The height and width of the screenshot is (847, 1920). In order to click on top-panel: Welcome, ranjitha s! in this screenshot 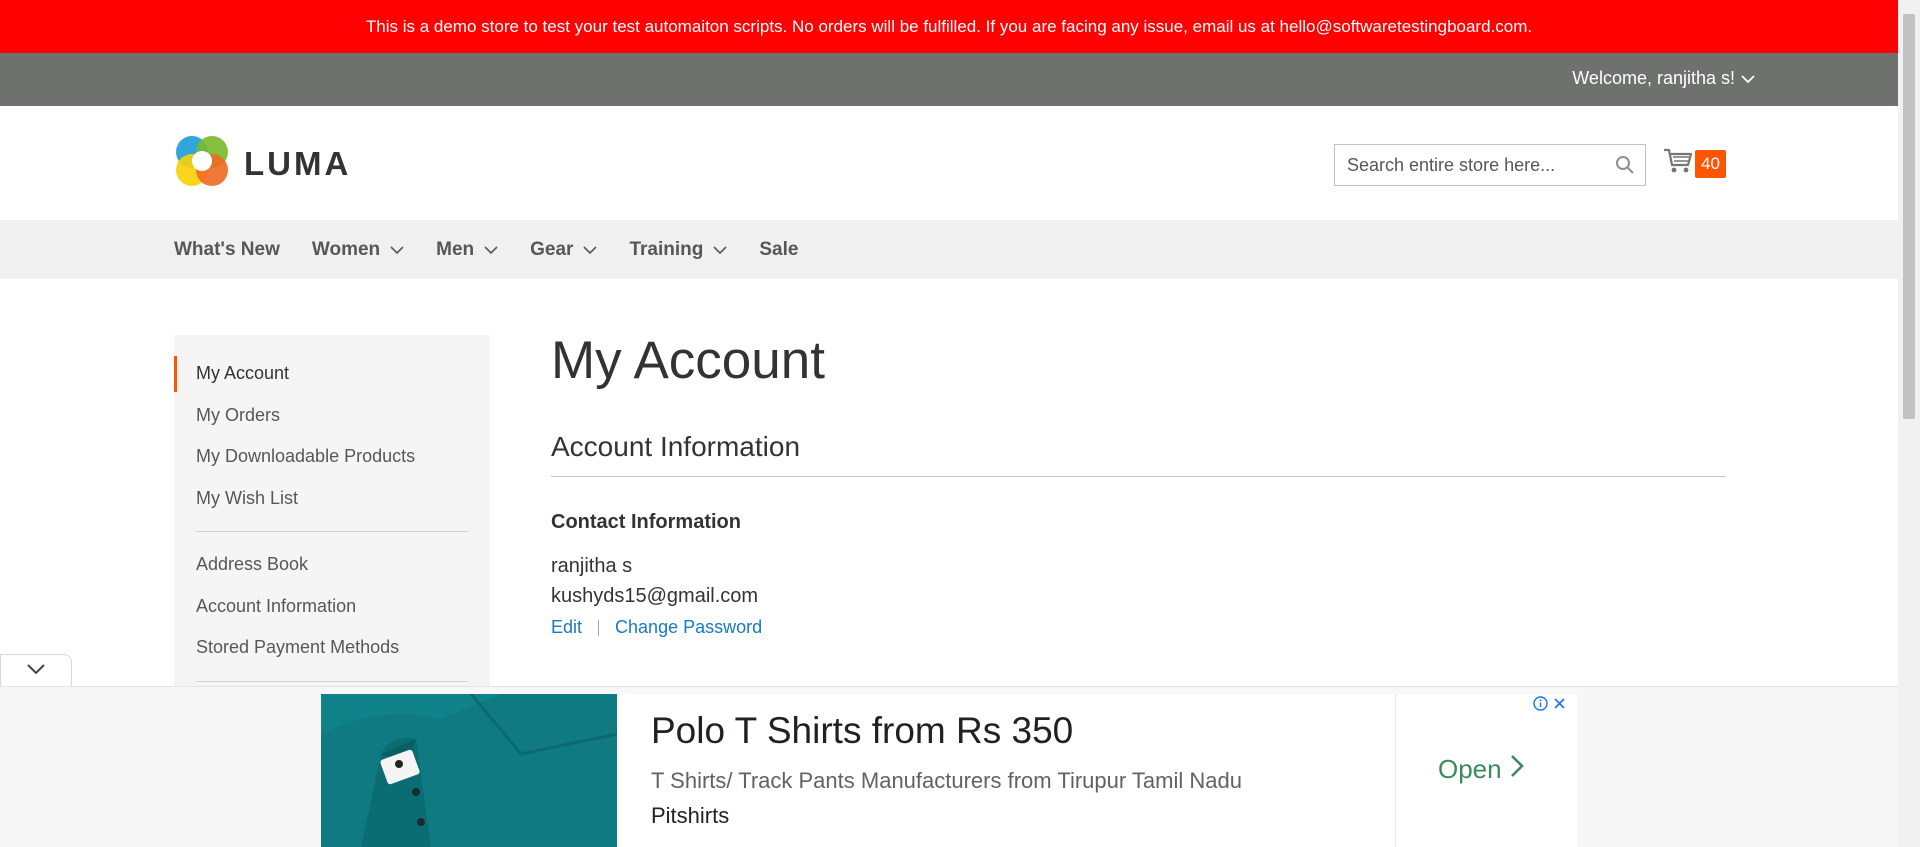, I will do `click(949, 79)`.